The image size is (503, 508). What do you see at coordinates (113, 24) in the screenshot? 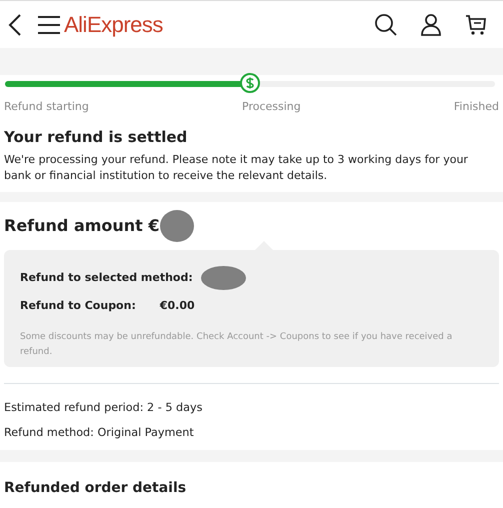
I see `logo: AliExpress` at bounding box center [113, 24].